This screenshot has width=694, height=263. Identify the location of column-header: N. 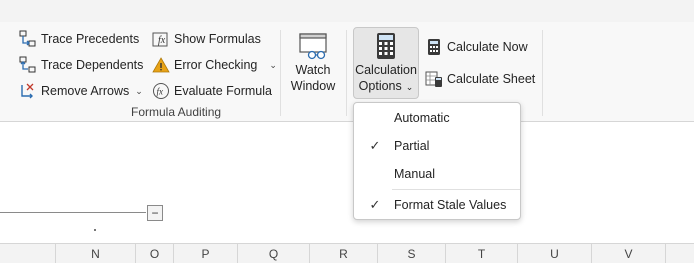
(96, 253).